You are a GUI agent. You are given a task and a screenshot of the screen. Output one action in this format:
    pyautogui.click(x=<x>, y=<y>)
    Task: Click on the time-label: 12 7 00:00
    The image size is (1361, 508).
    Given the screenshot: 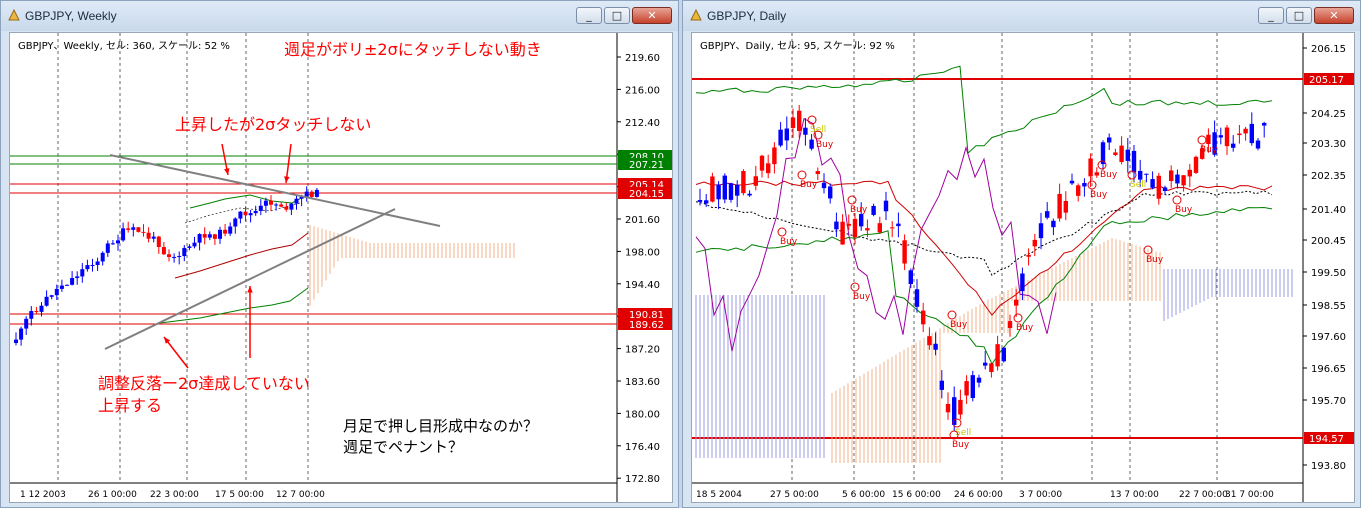 What is the action you would take?
    pyautogui.click(x=300, y=495)
    